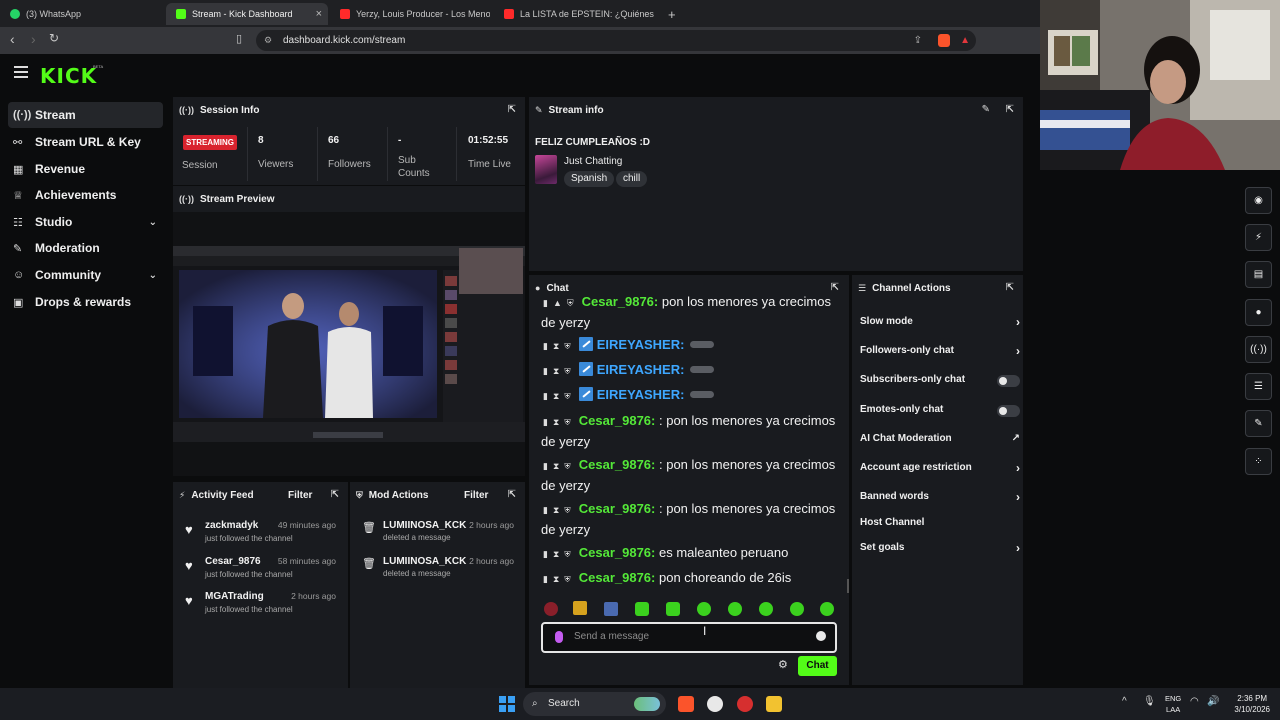  Describe the element at coordinates (319, 14) in the screenshot. I see `close-tab-icon: ×` at that location.